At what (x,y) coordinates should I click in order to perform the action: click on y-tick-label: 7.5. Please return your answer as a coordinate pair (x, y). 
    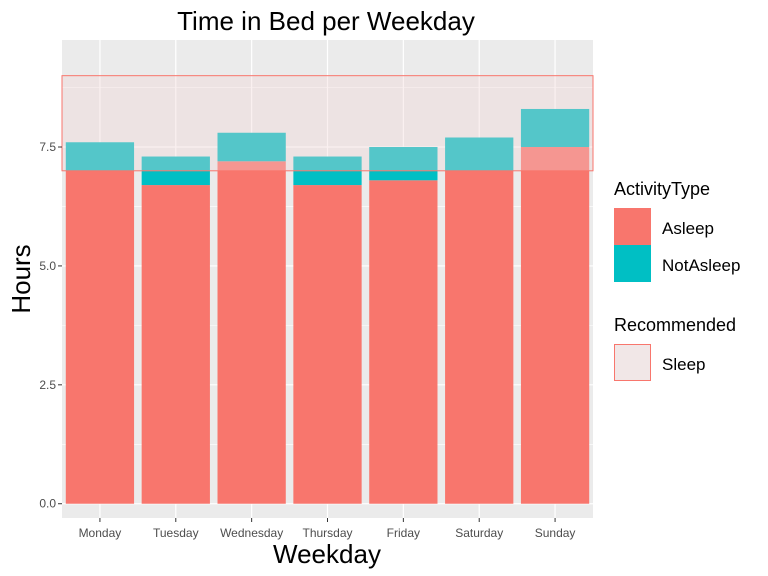
    Looking at the image, I should click on (47, 147).